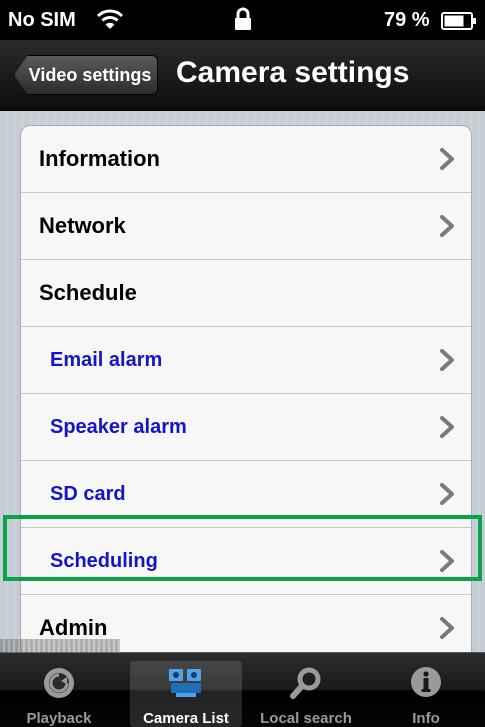  Describe the element at coordinates (99, 158) in the screenshot. I see `settings-row-label: Information` at that location.